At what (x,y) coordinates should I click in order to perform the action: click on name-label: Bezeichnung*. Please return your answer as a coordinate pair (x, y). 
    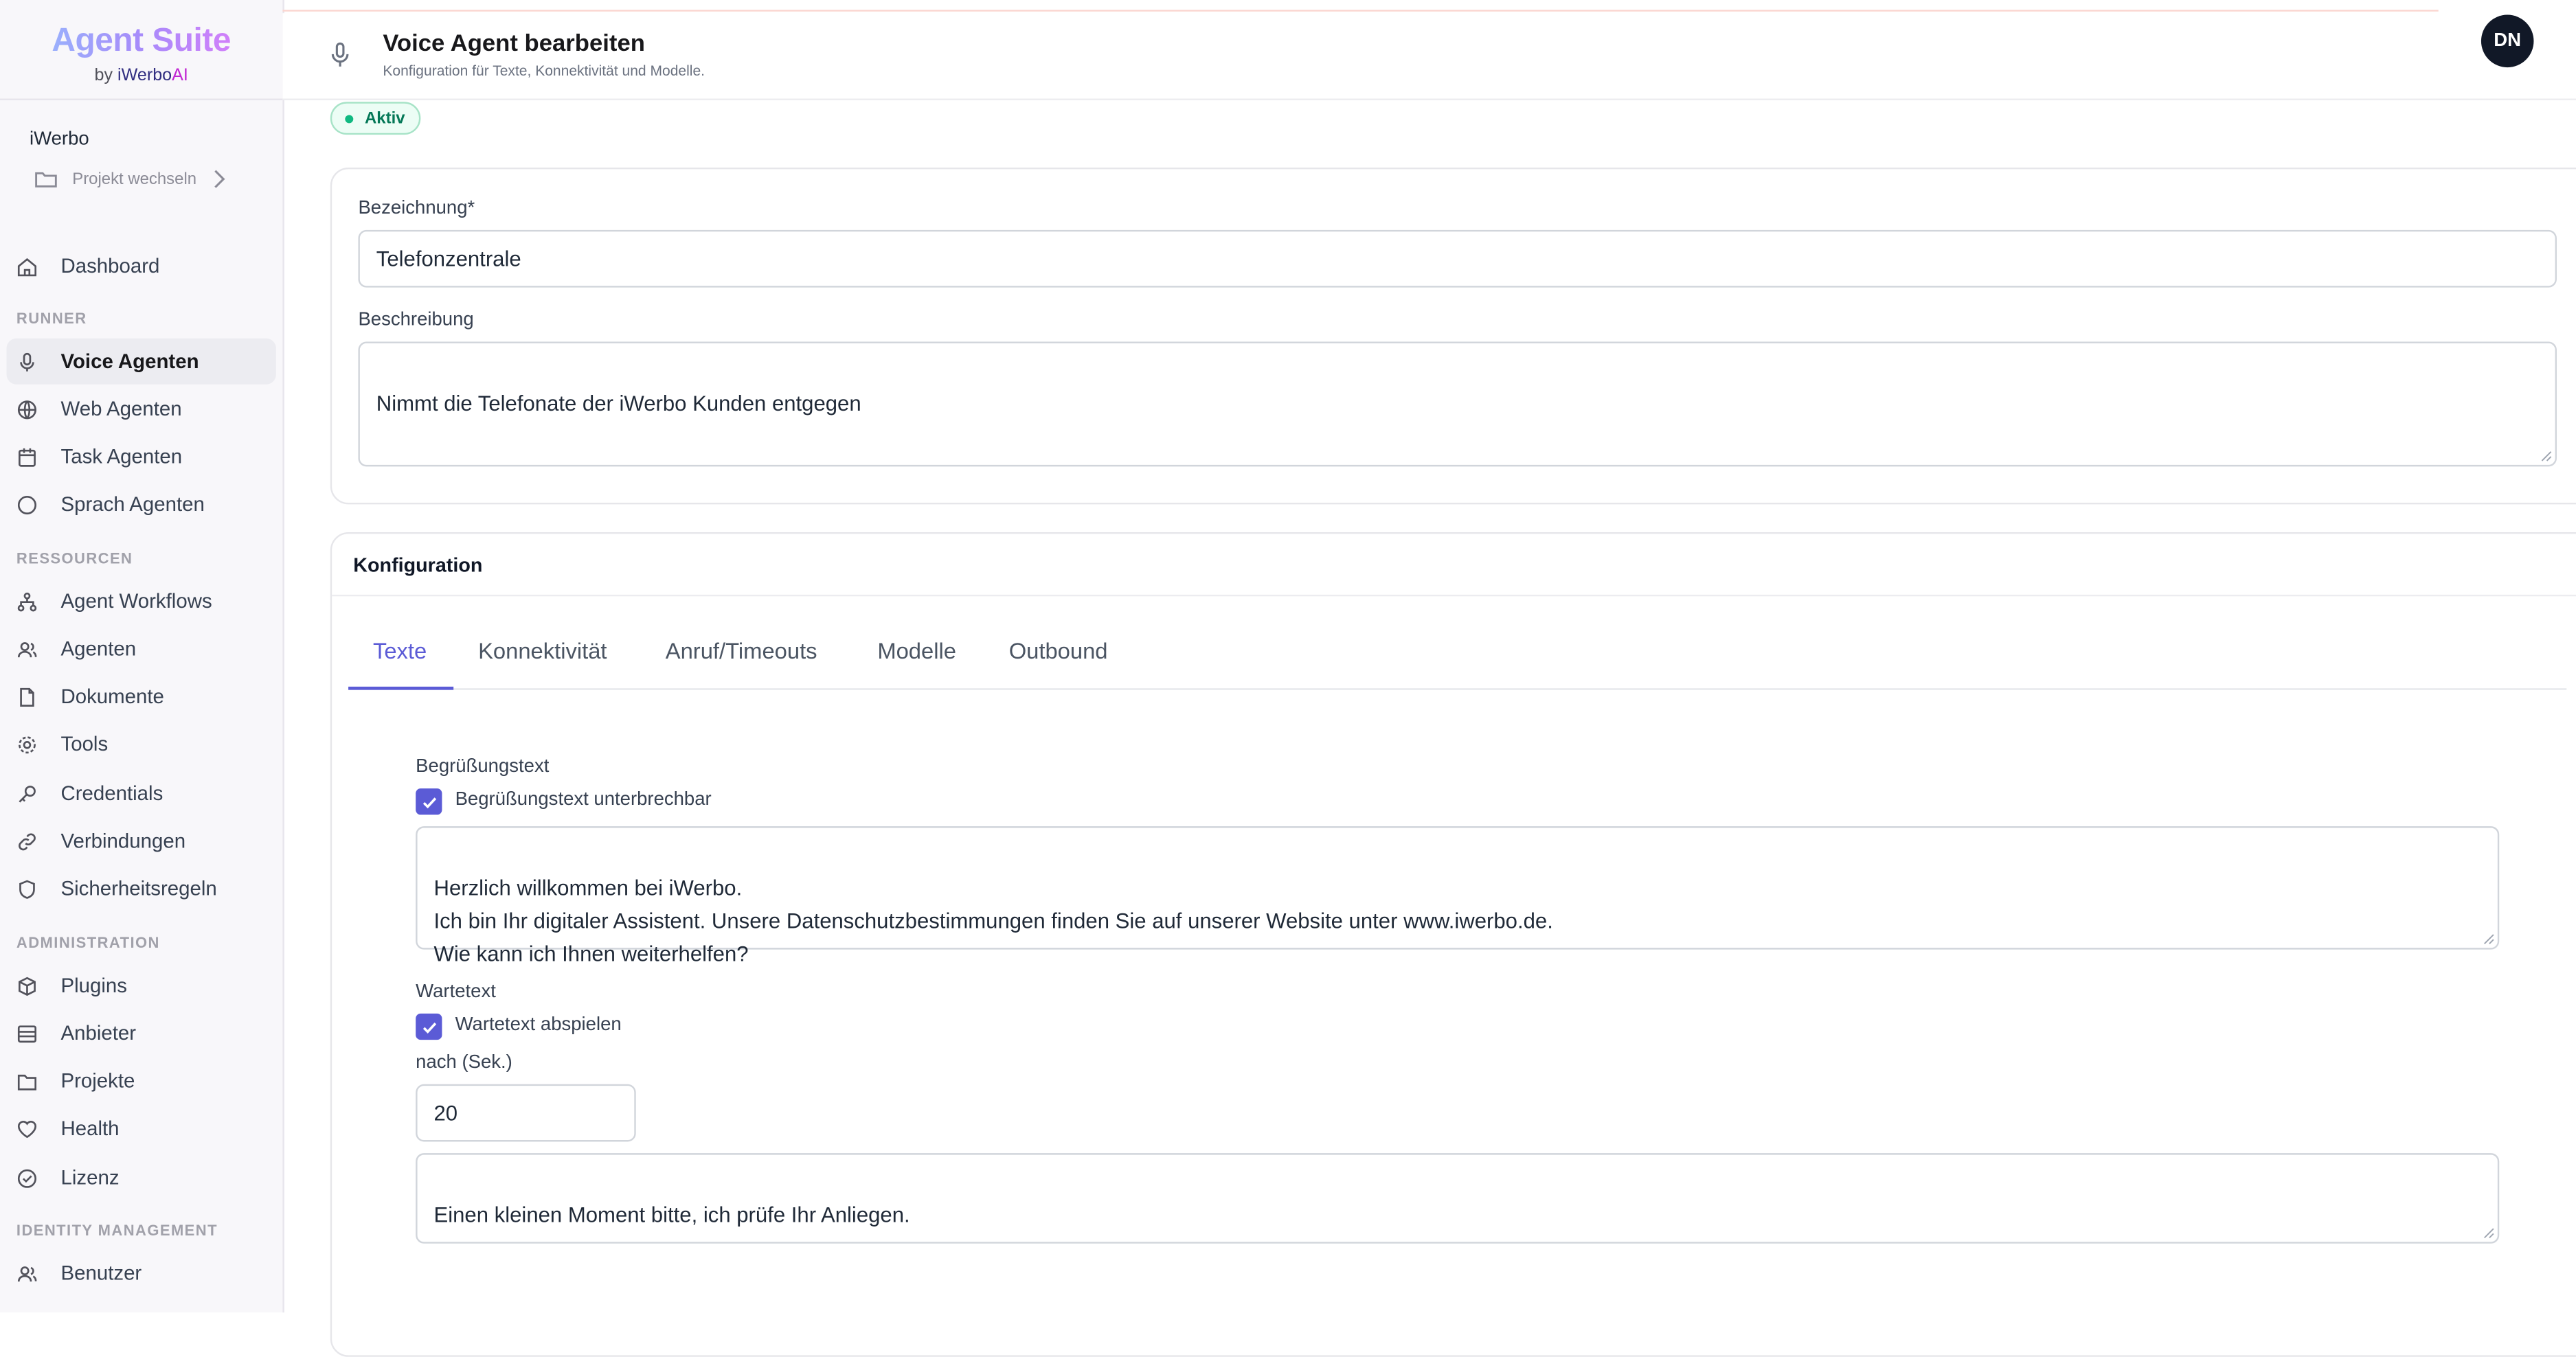
    Looking at the image, I should click on (416, 209).